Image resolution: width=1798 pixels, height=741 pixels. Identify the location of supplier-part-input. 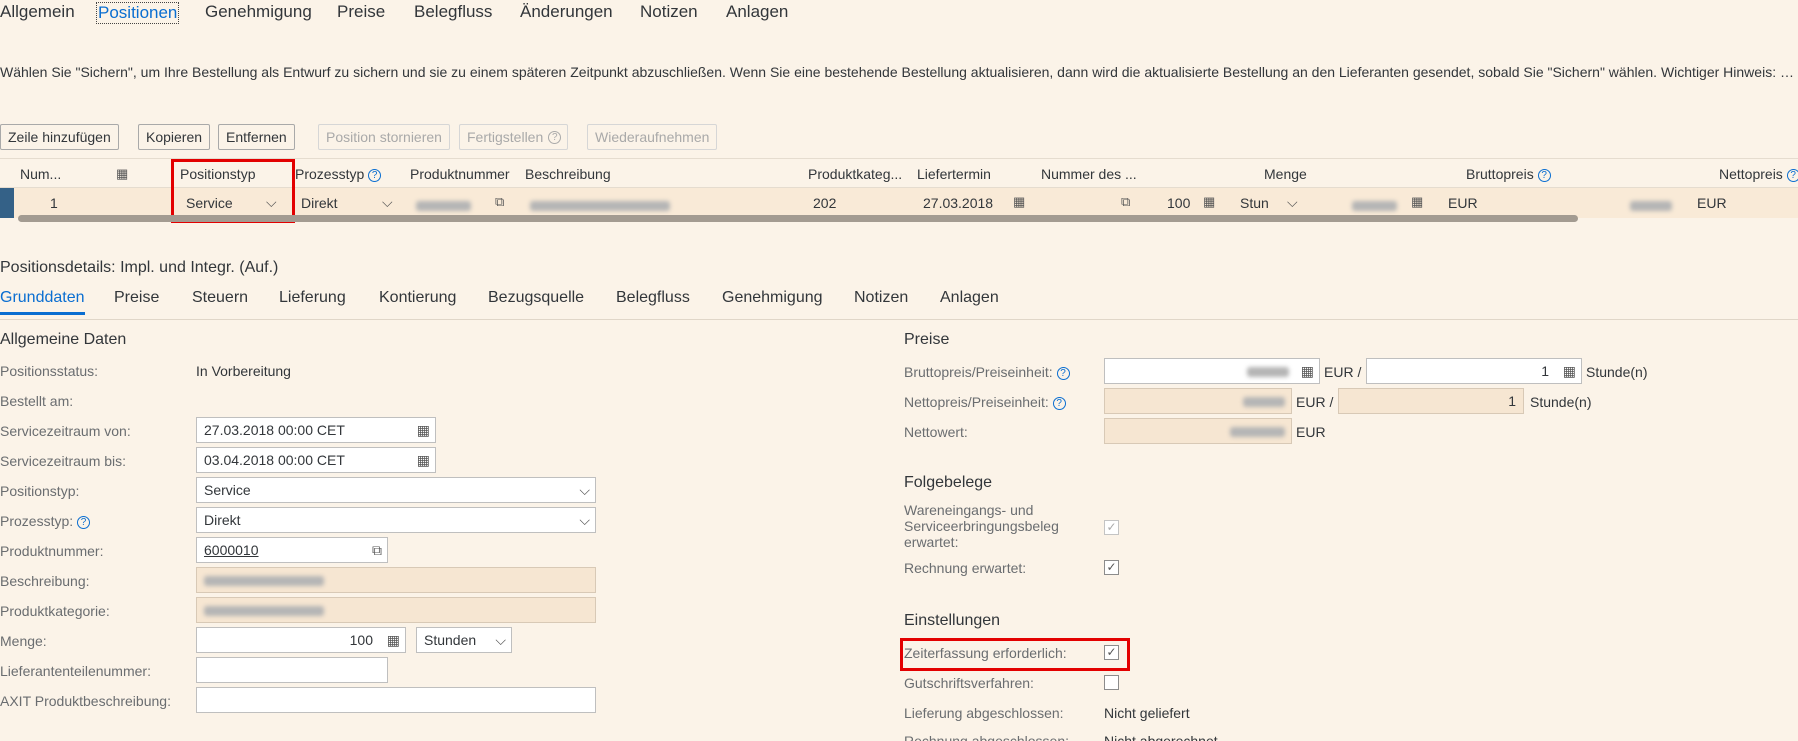
(292, 670).